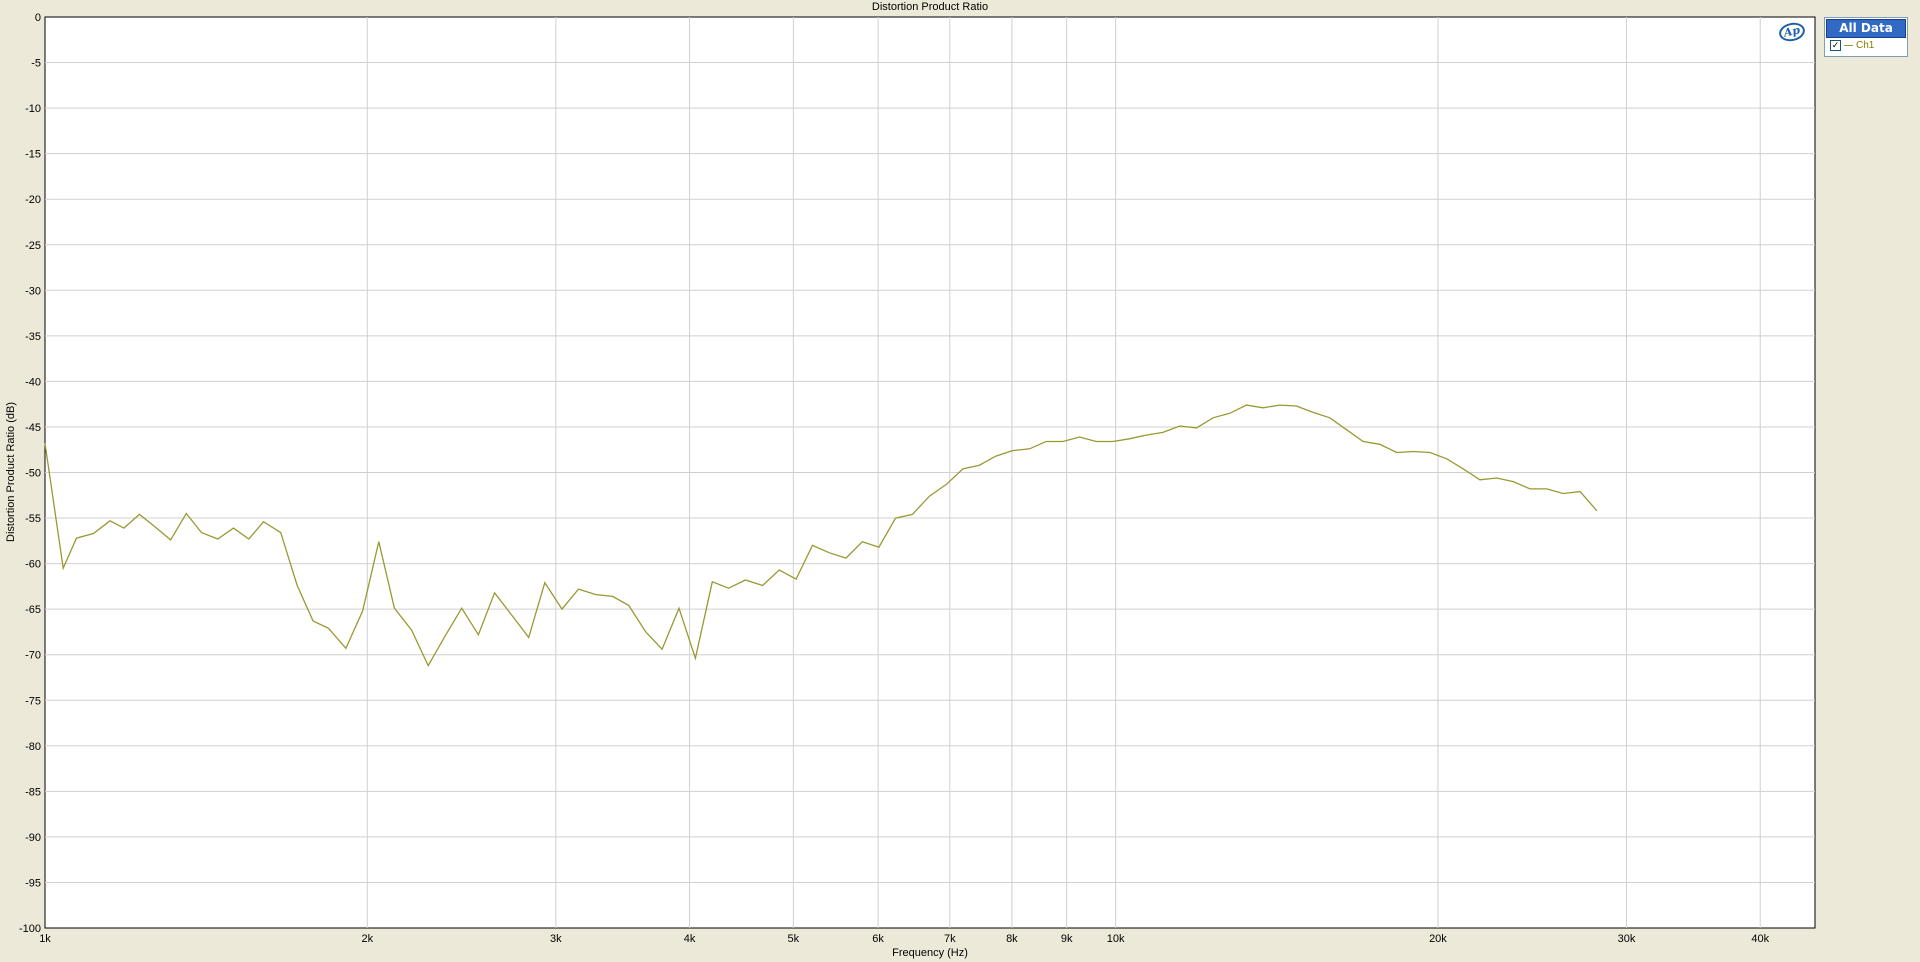  I want to click on y-tick-label: -40, so click(33, 382).